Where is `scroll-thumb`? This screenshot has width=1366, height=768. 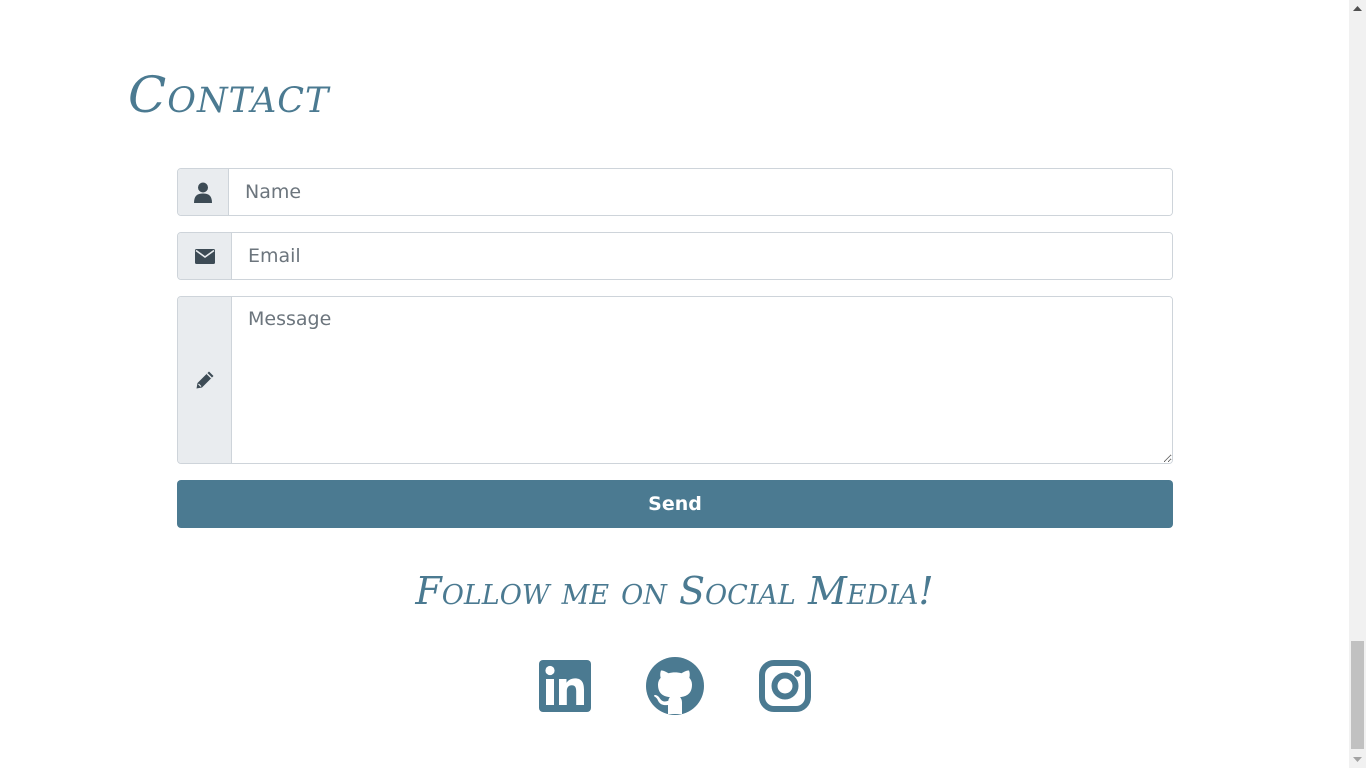
scroll-thumb is located at coordinates (1357, 695).